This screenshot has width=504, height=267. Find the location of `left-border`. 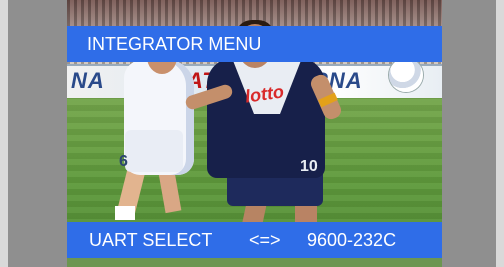

left-border is located at coordinates (4, 133).